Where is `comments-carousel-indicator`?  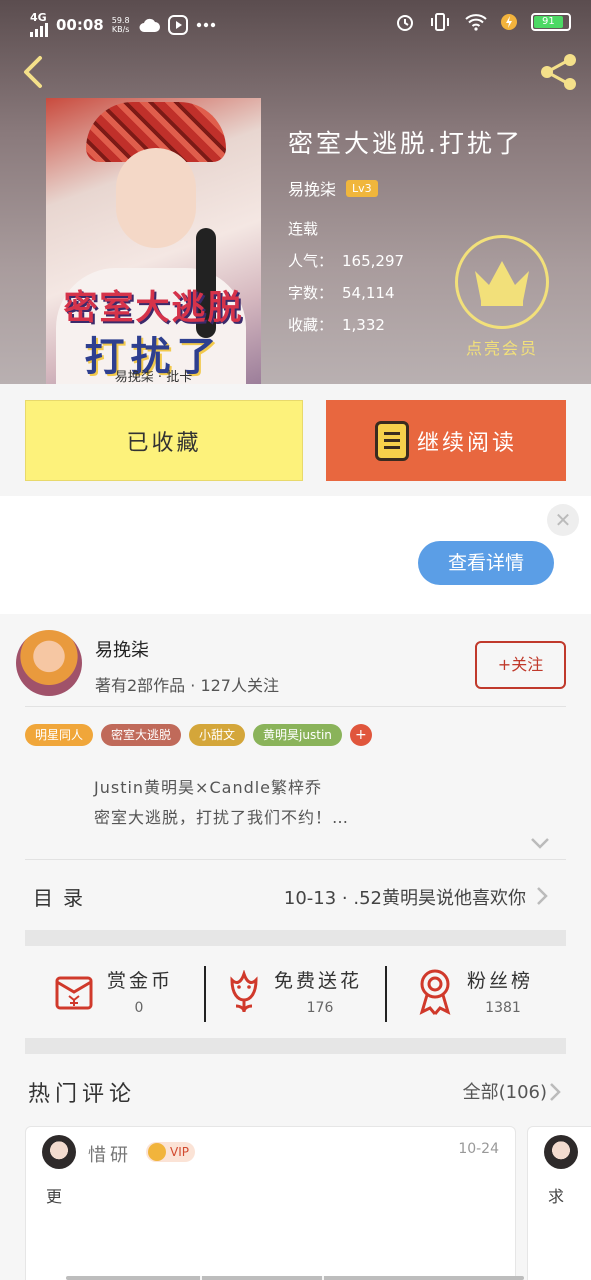
comments-carousel-indicator is located at coordinates (295, 1278).